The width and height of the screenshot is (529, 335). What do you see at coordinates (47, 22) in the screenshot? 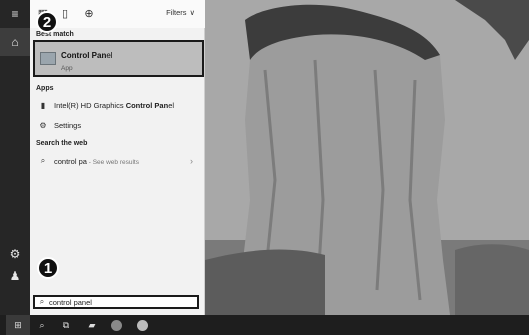
I see `callout-badge-2: 2` at bounding box center [47, 22].